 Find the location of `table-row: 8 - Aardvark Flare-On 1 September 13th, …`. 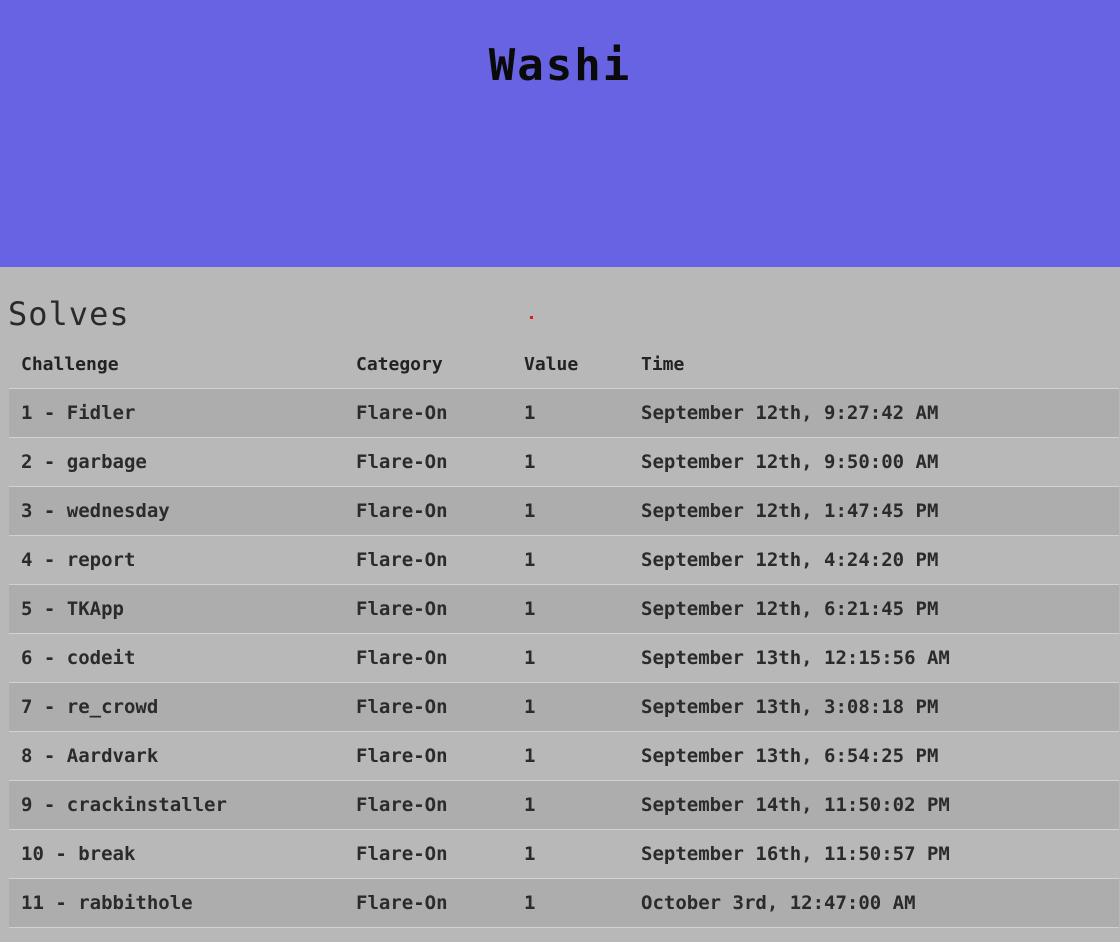

table-row: 8 - Aardvark Flare-On 1 September 13th, … is located at coordinates (564, 756).